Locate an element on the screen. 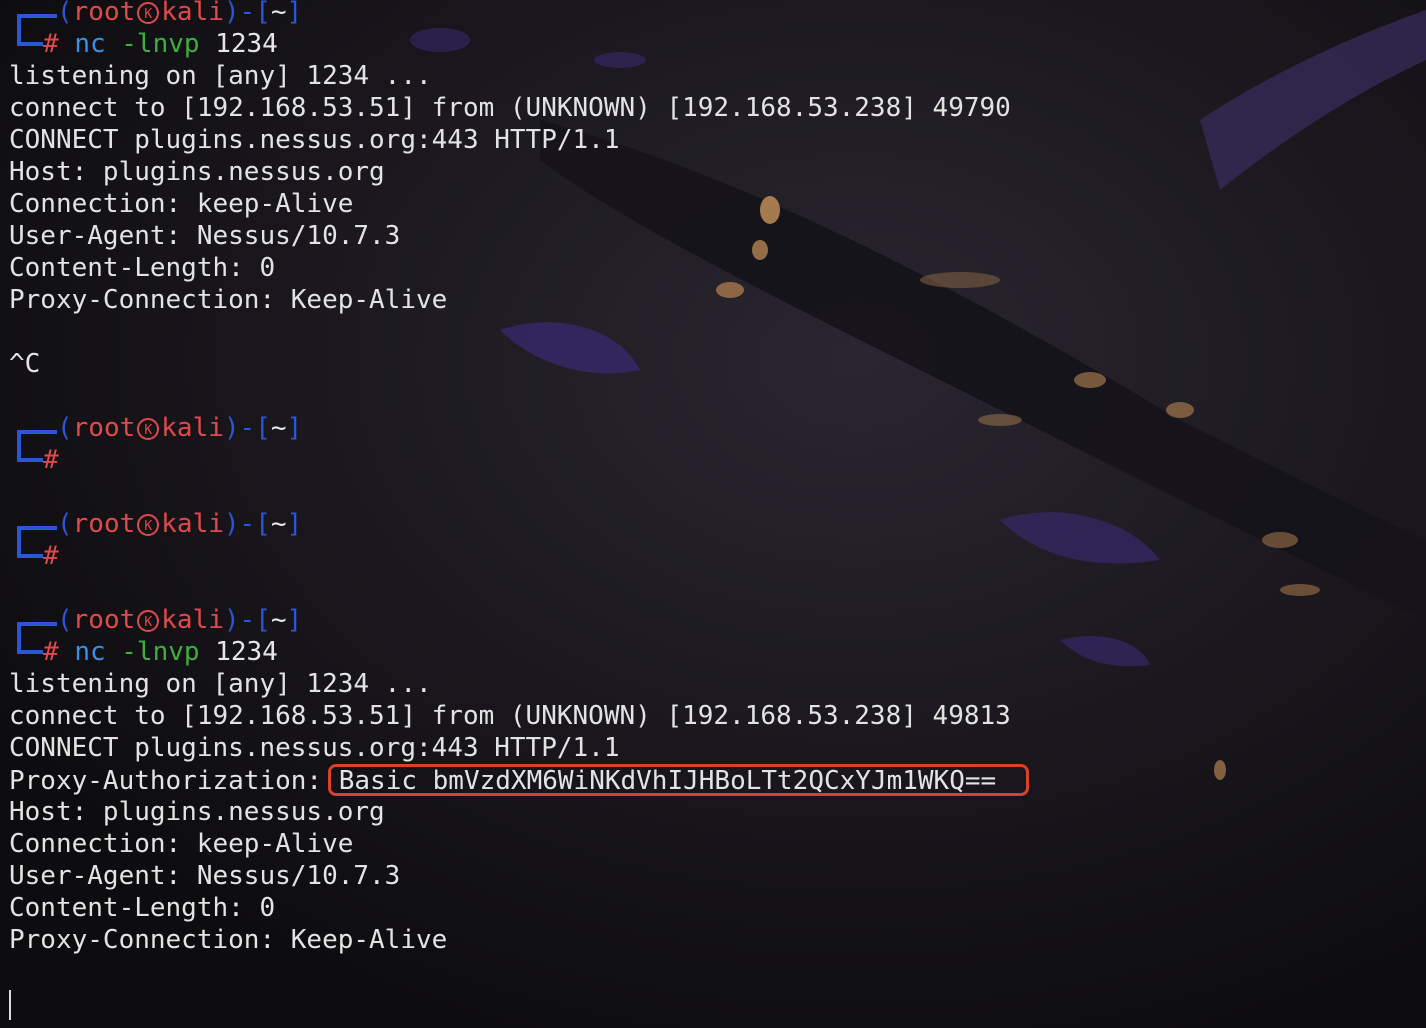 The height and width of the screenshot is (1028, 1426). terminal-cursor is located at coordinates (10, 1005).